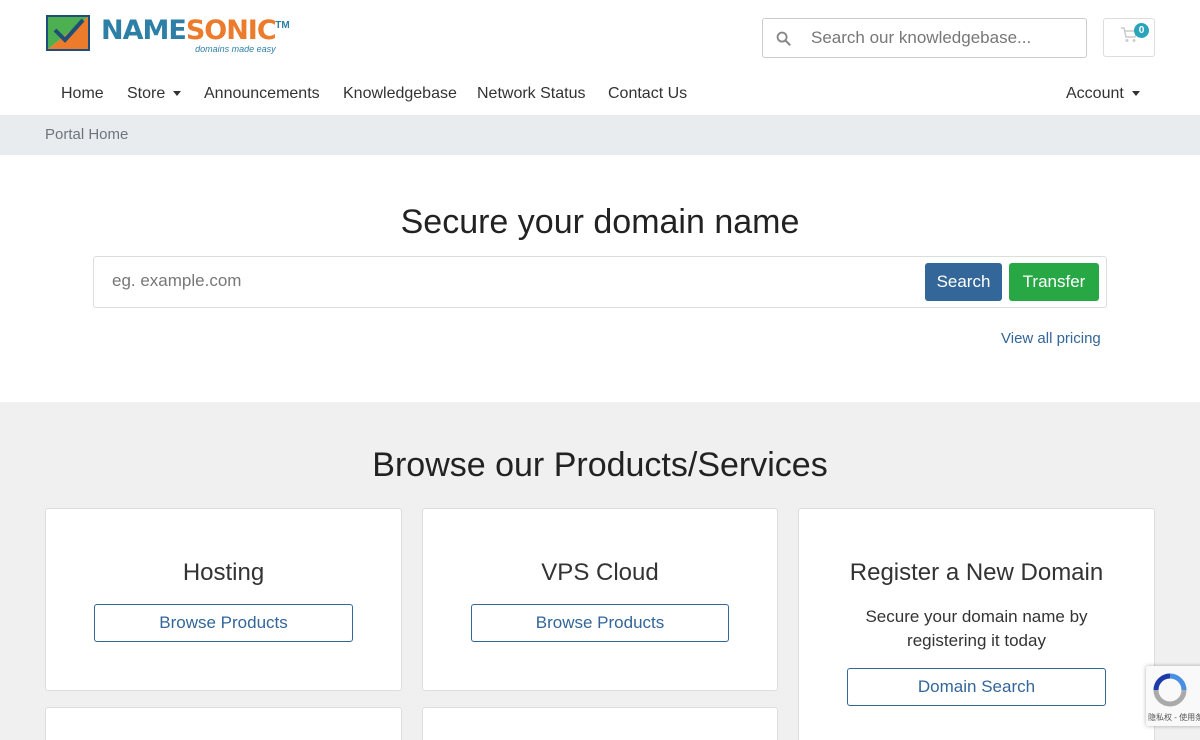 Image resolution: width=1200 pixels, height=740 pixels. Describe the element at coordinates (600, 135) in the screenshot. I see `breadcrumb: Portal Home` at that location.